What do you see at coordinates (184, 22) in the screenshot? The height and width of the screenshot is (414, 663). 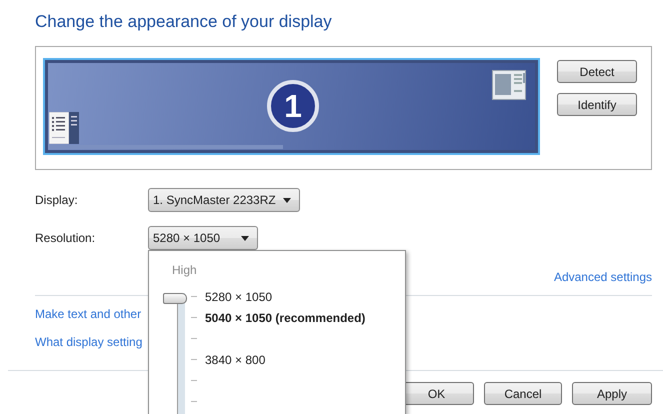 I see `page-title: Change the appearance of your display` at bounding box center [184, 22].